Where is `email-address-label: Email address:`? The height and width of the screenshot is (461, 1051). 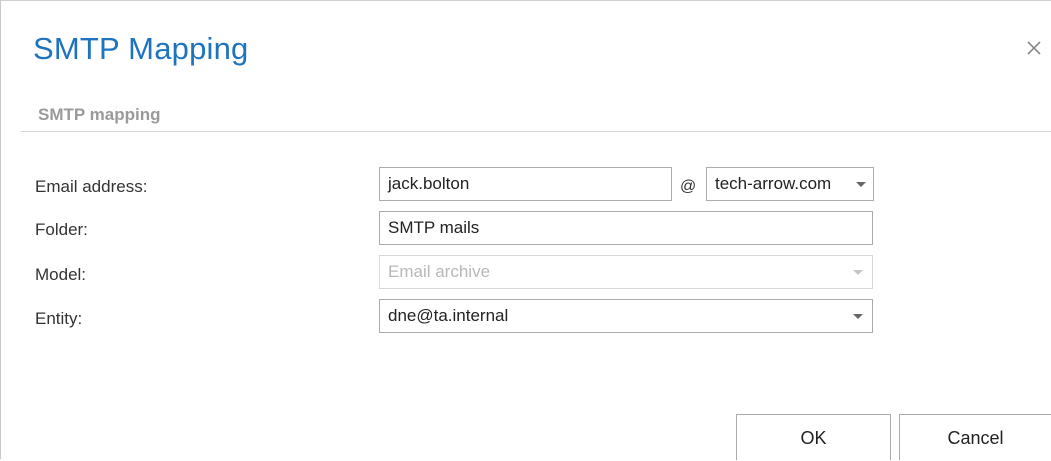 email-address-label: Email address: is located at coordinates (91, 186).